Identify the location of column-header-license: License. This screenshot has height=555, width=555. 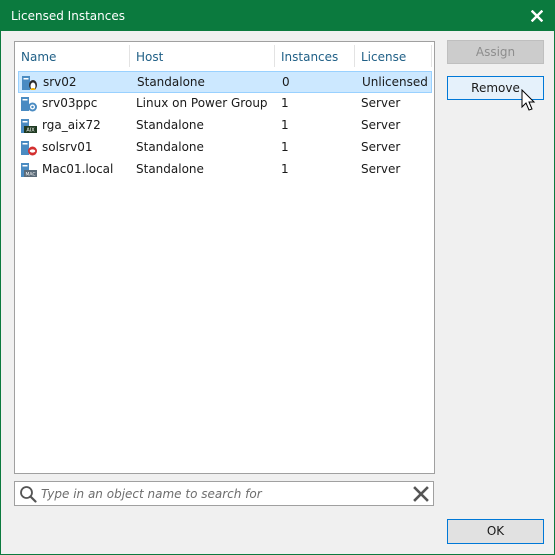
(393, 57).